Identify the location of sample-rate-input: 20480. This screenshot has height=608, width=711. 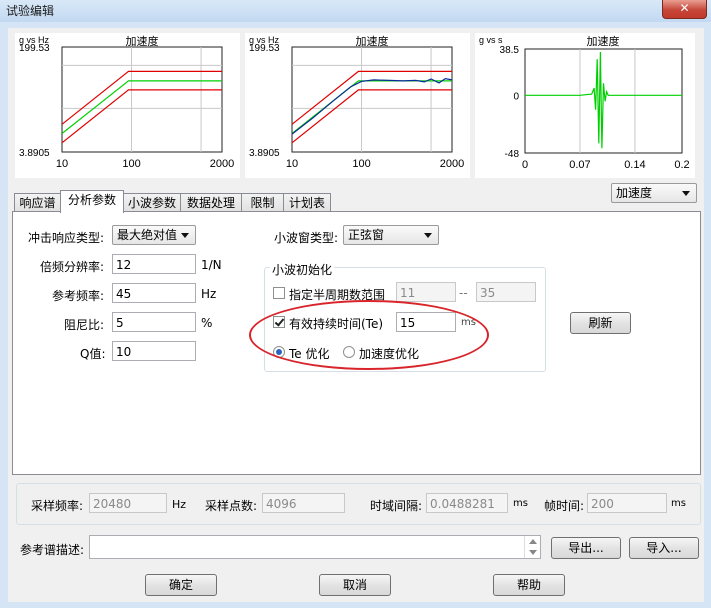
(128, 503).